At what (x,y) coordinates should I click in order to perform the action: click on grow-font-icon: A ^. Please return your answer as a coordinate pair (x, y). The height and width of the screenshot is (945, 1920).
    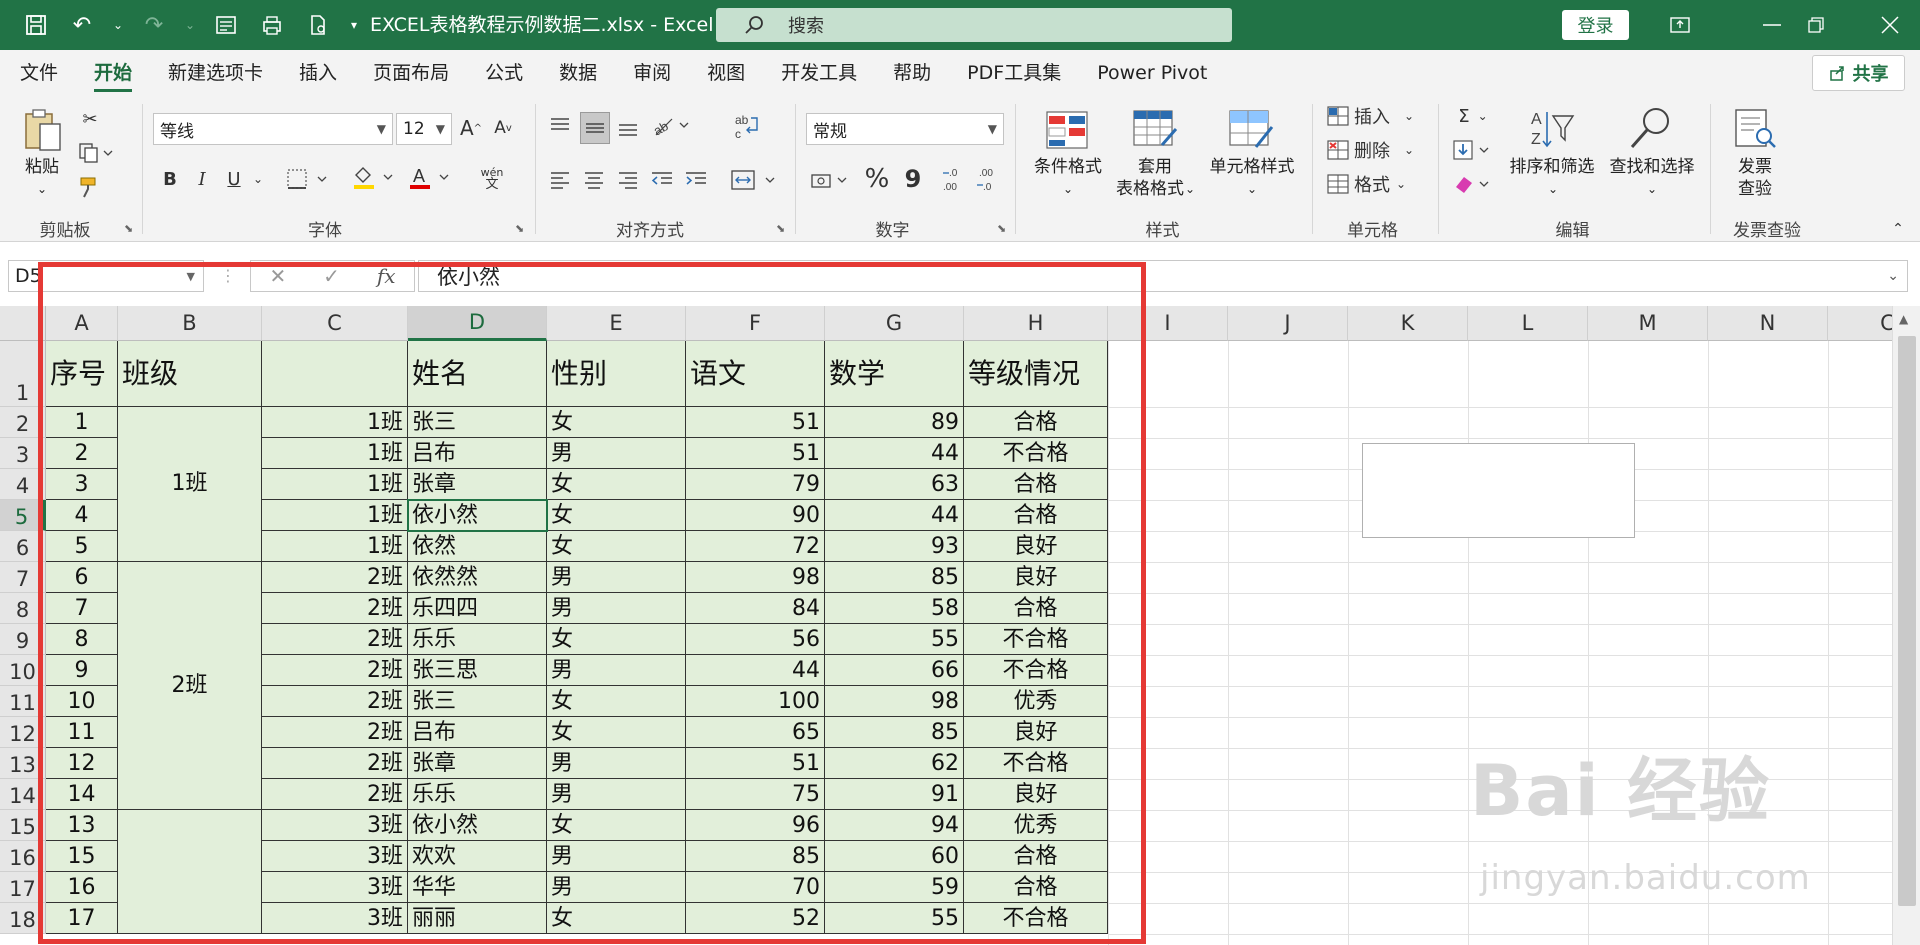
    Looking at the image, I should click on (471, 128).